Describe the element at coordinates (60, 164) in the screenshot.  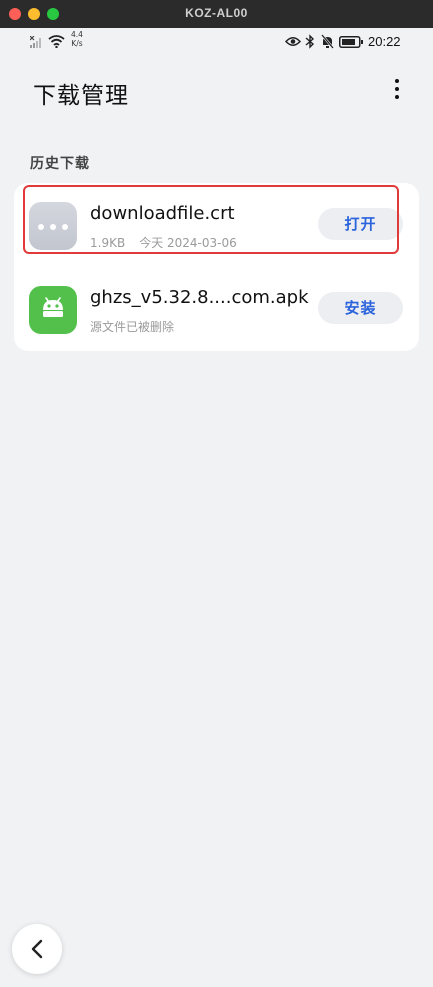
I see `section-header: 历史下载` at that location.